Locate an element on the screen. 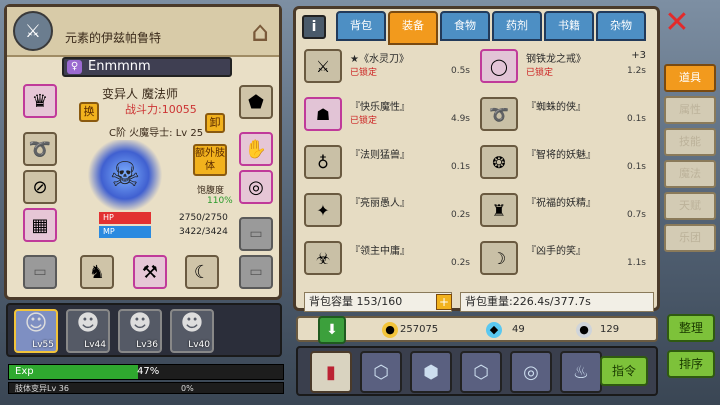 This screenshot has height=405, width=720. side-tab-band: 乐团 is located at coordinates (690, 238).